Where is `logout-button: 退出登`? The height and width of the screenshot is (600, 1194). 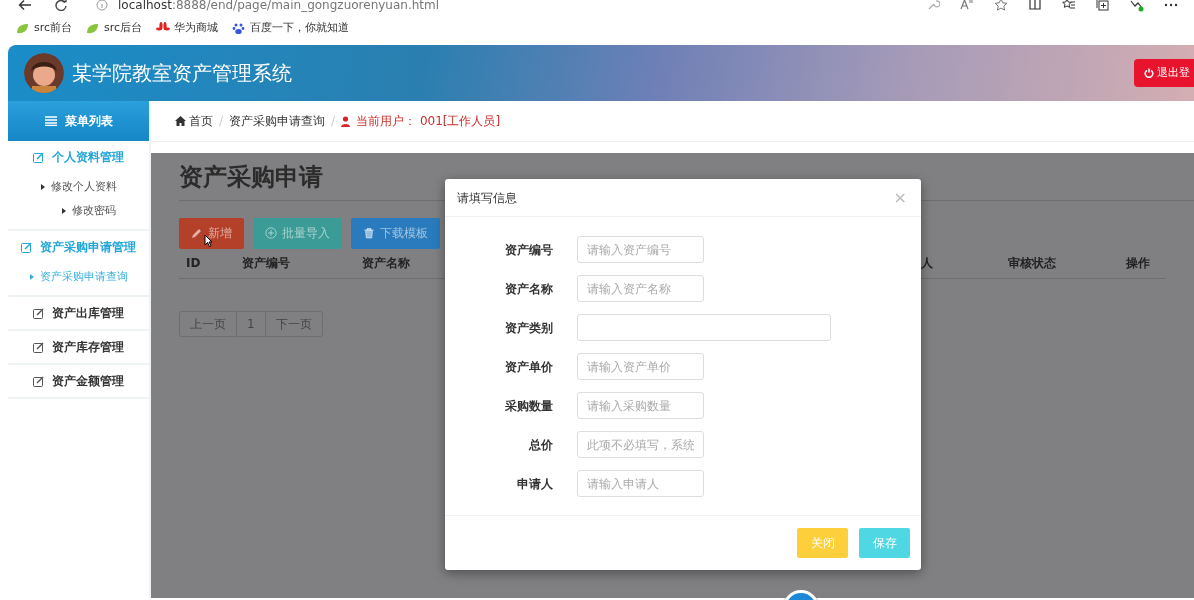 logout-button: 退出登 is located at coordinates (1164, 73).